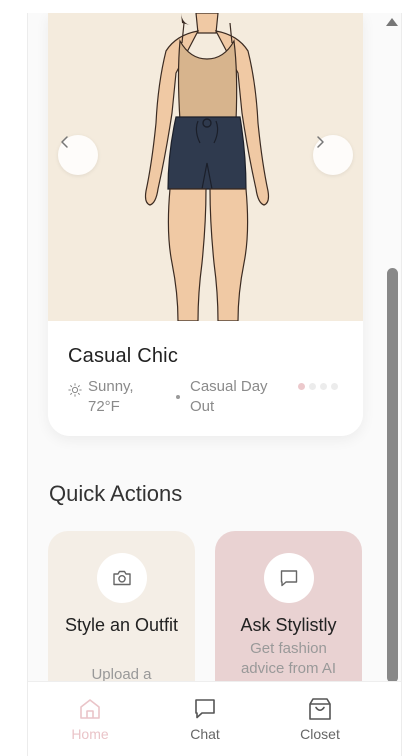 The image size is (414, 756). Describe the element at coordinates (288, 607) in the screenshot. I see `ask-stylistly-card: Ask Stylistly Get fashion advice from AI` at that location.